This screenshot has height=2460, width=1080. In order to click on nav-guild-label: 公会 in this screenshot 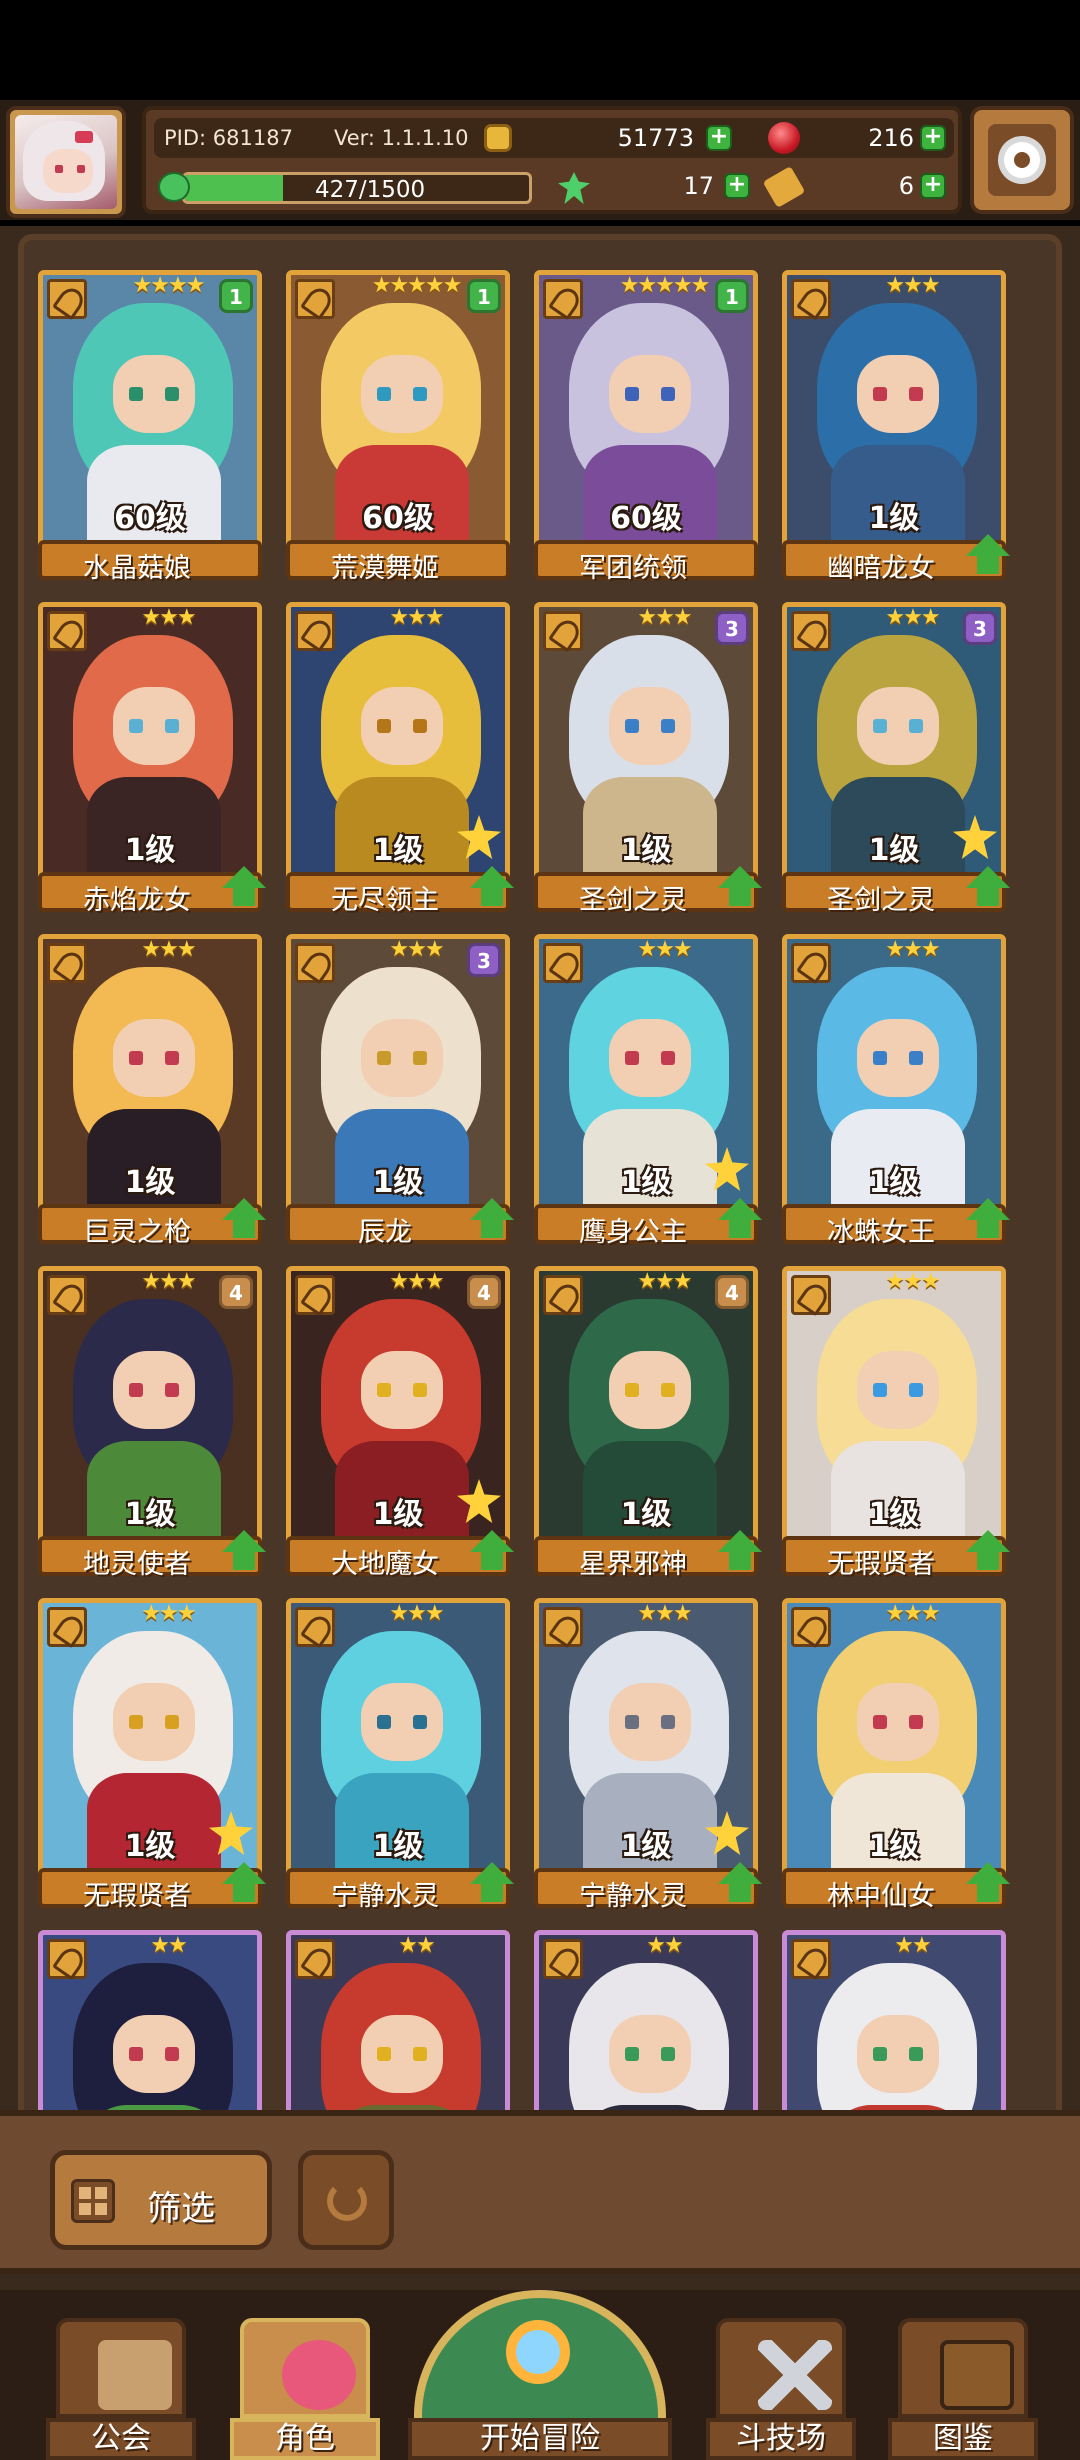, I will do `click(121, 2439)`.